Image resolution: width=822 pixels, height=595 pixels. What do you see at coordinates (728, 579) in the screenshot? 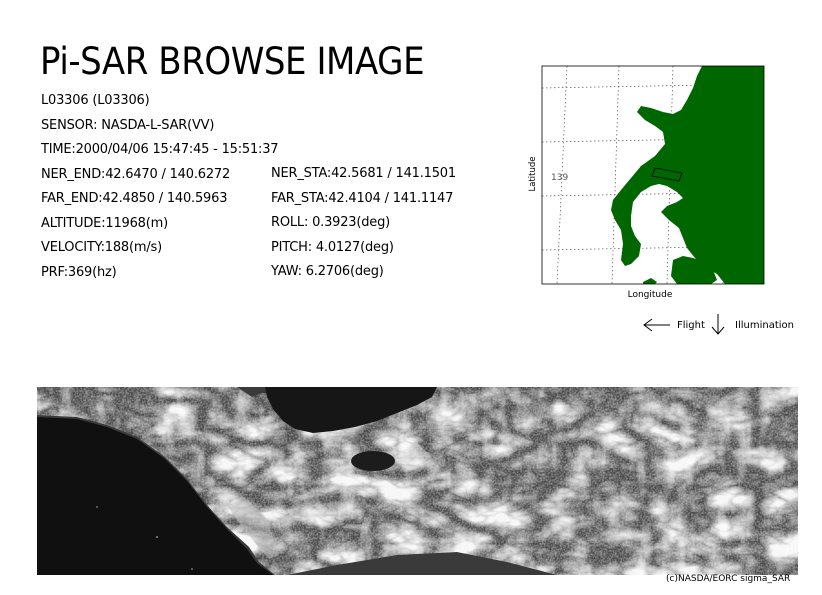
I see `copyright-text: (c)NASDA/EORC sigma_SAR` at bounding box center [728, 579].